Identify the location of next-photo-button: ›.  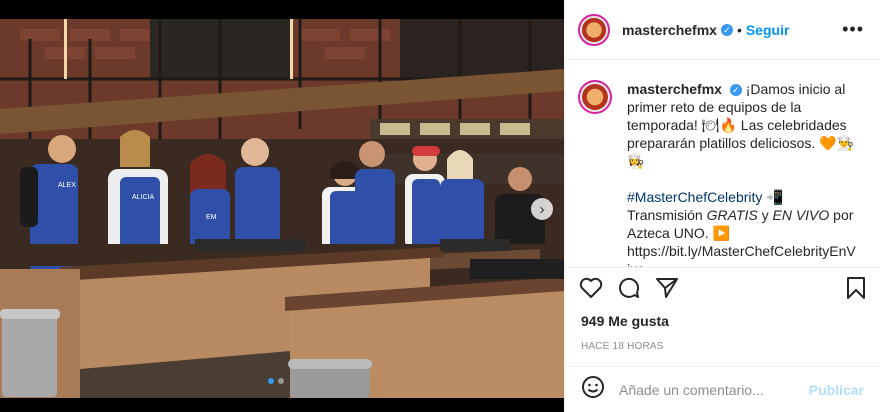
(542, 209).